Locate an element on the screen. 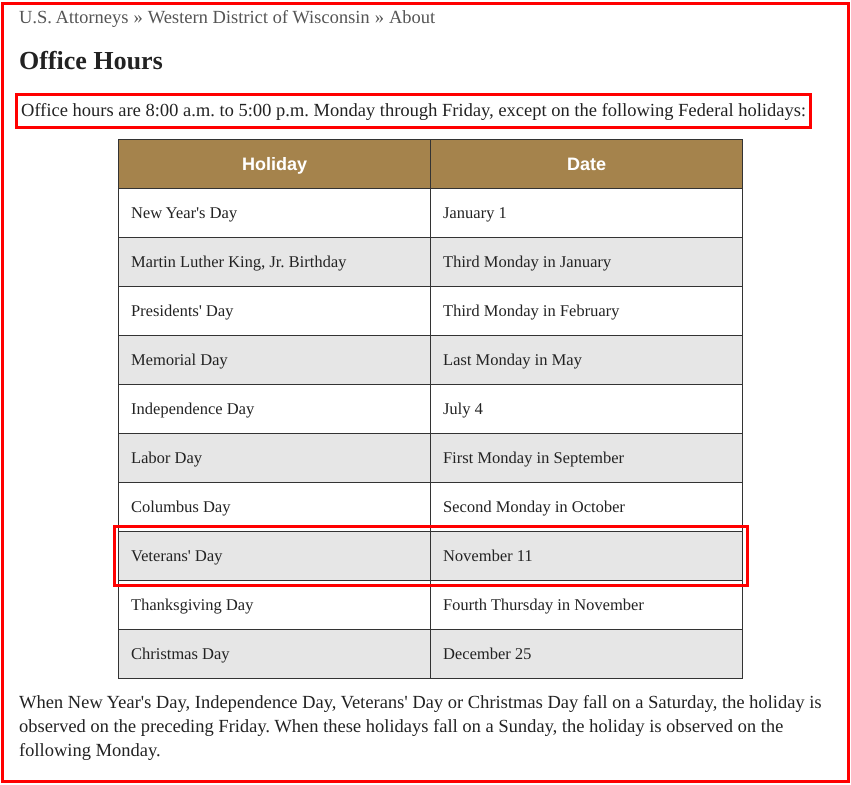  table-cell: New Year's Day is located at coordinates (184, 212).